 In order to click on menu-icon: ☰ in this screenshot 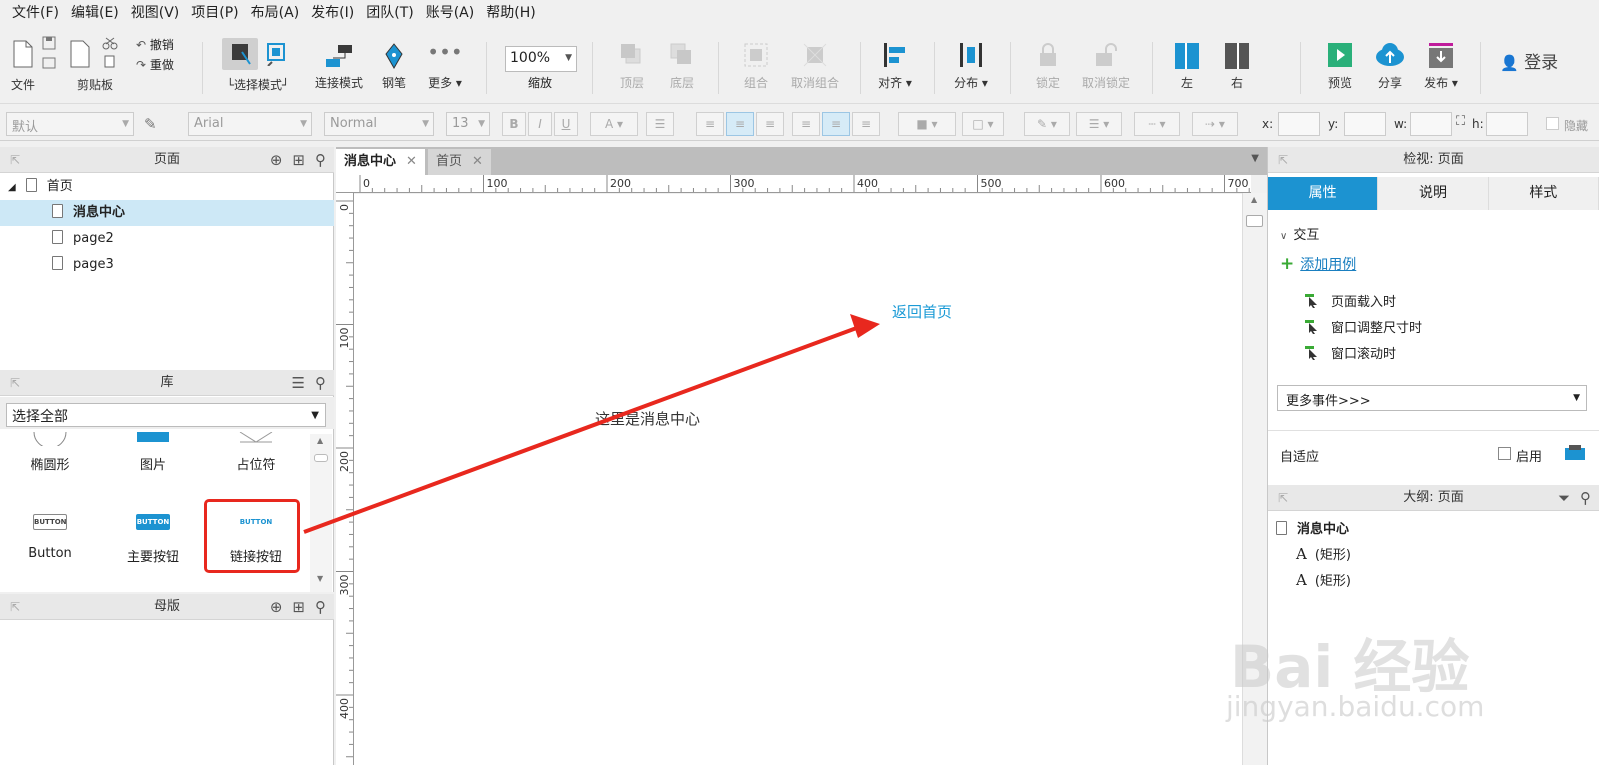, I will do `click(298, 383)`.